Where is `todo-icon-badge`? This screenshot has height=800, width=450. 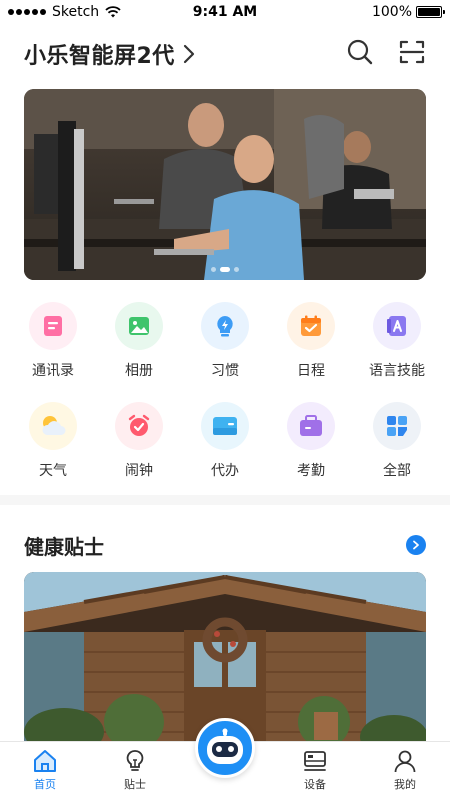
todo-icon-badge is located at coordinates (225, 426).